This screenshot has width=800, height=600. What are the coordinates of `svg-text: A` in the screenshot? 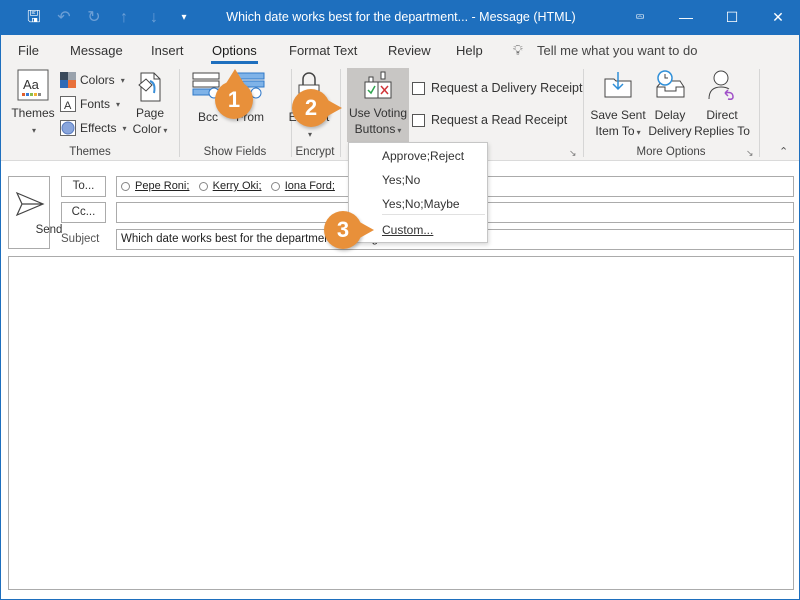 It's located at (68, 106).